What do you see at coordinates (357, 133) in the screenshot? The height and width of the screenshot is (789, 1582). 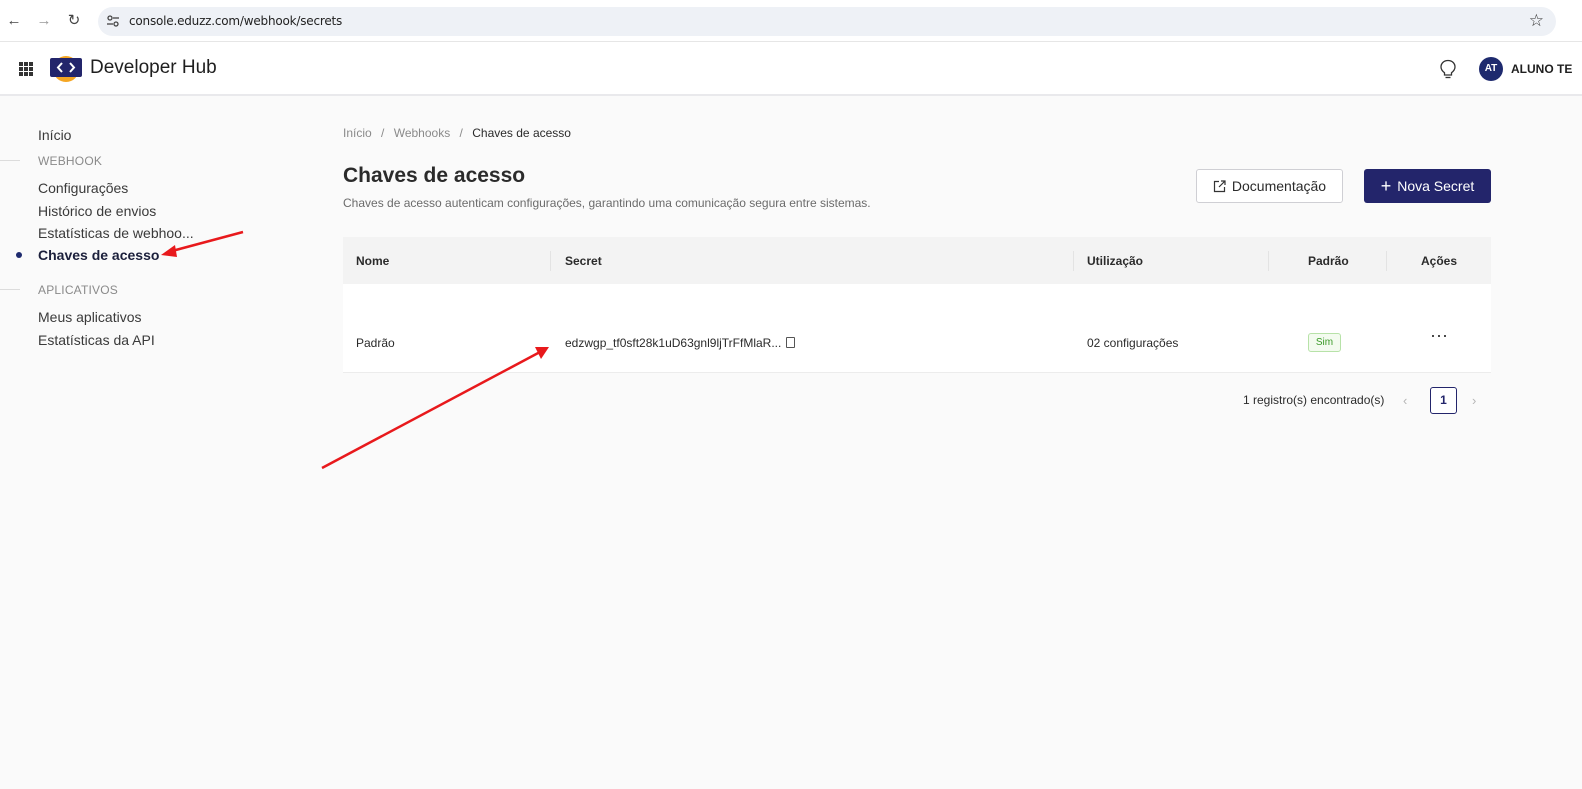 I see `breadcrumb-home: Início` at bounding box center [357, 133].